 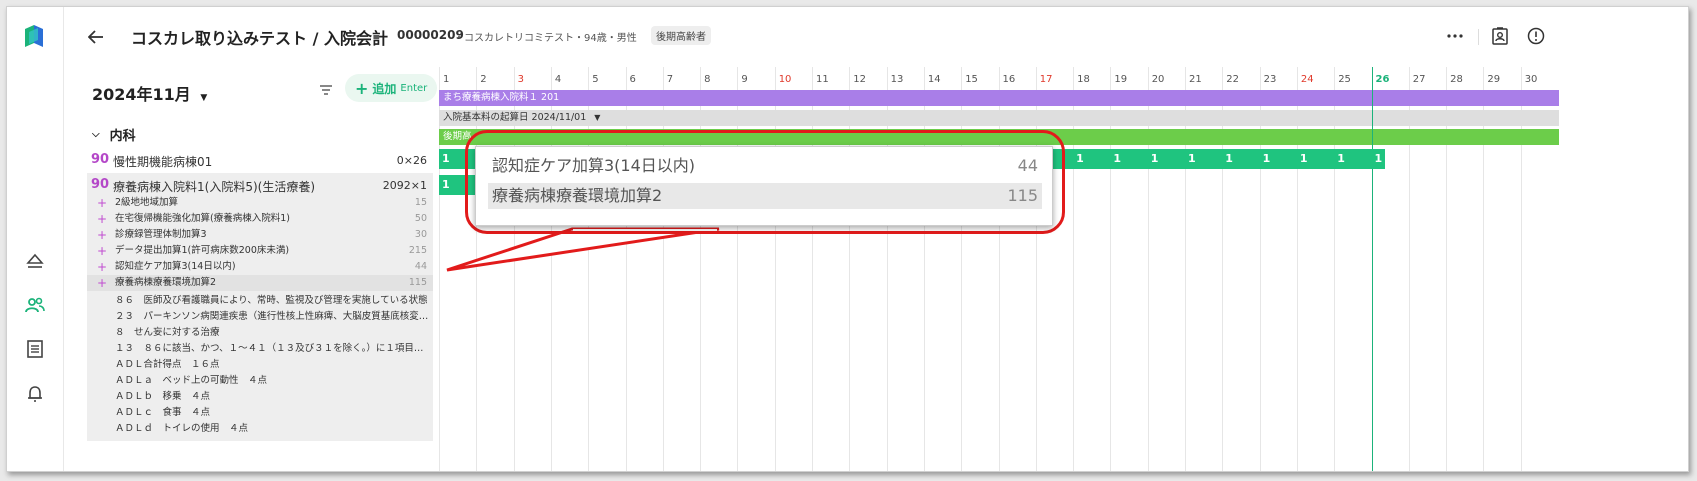 I want to click on day-column: 13, so click(x=905, y=269).